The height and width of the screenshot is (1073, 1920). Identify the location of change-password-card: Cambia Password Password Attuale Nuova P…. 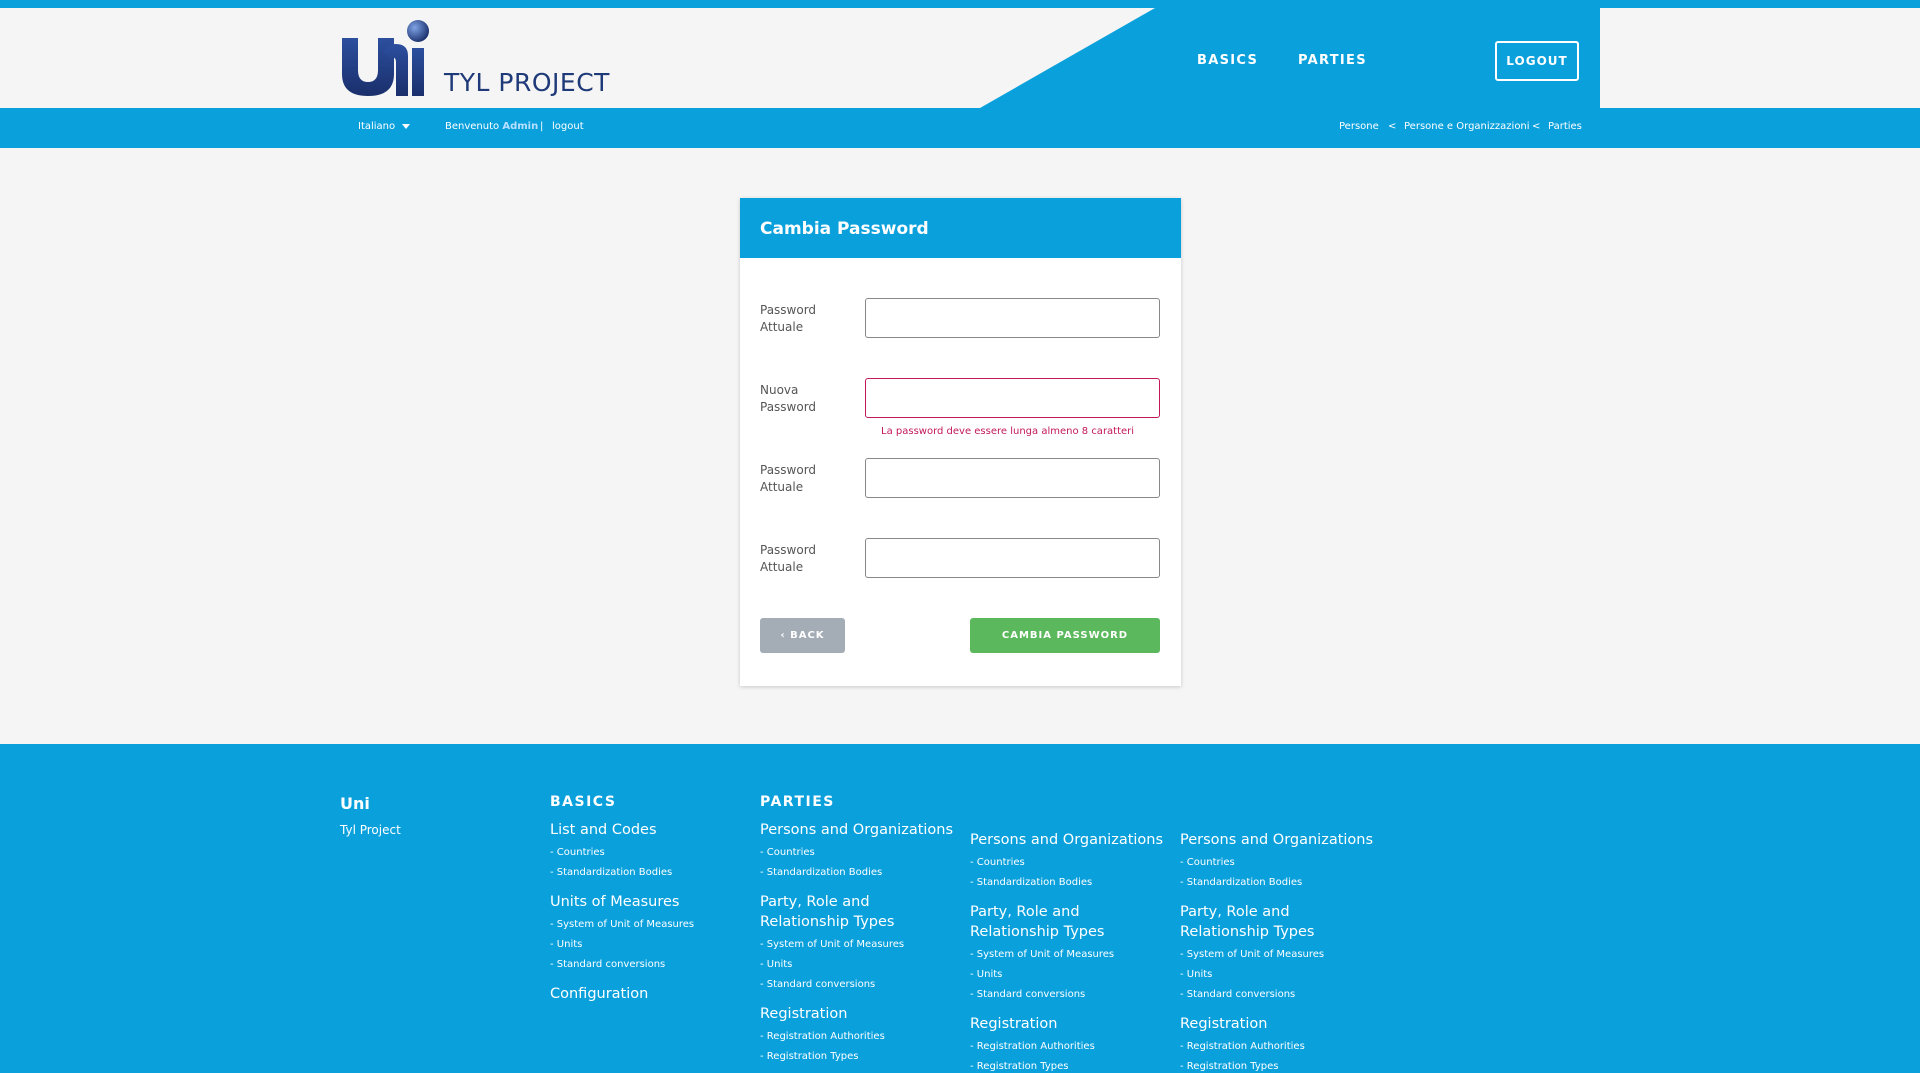
(960, 442).